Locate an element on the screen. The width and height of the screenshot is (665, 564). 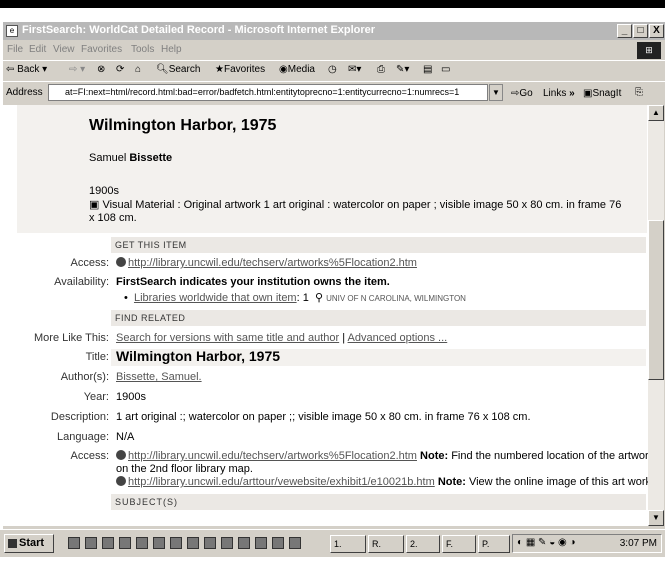
quicklaunch-desktop-icon is located at coordinates (74, 543).